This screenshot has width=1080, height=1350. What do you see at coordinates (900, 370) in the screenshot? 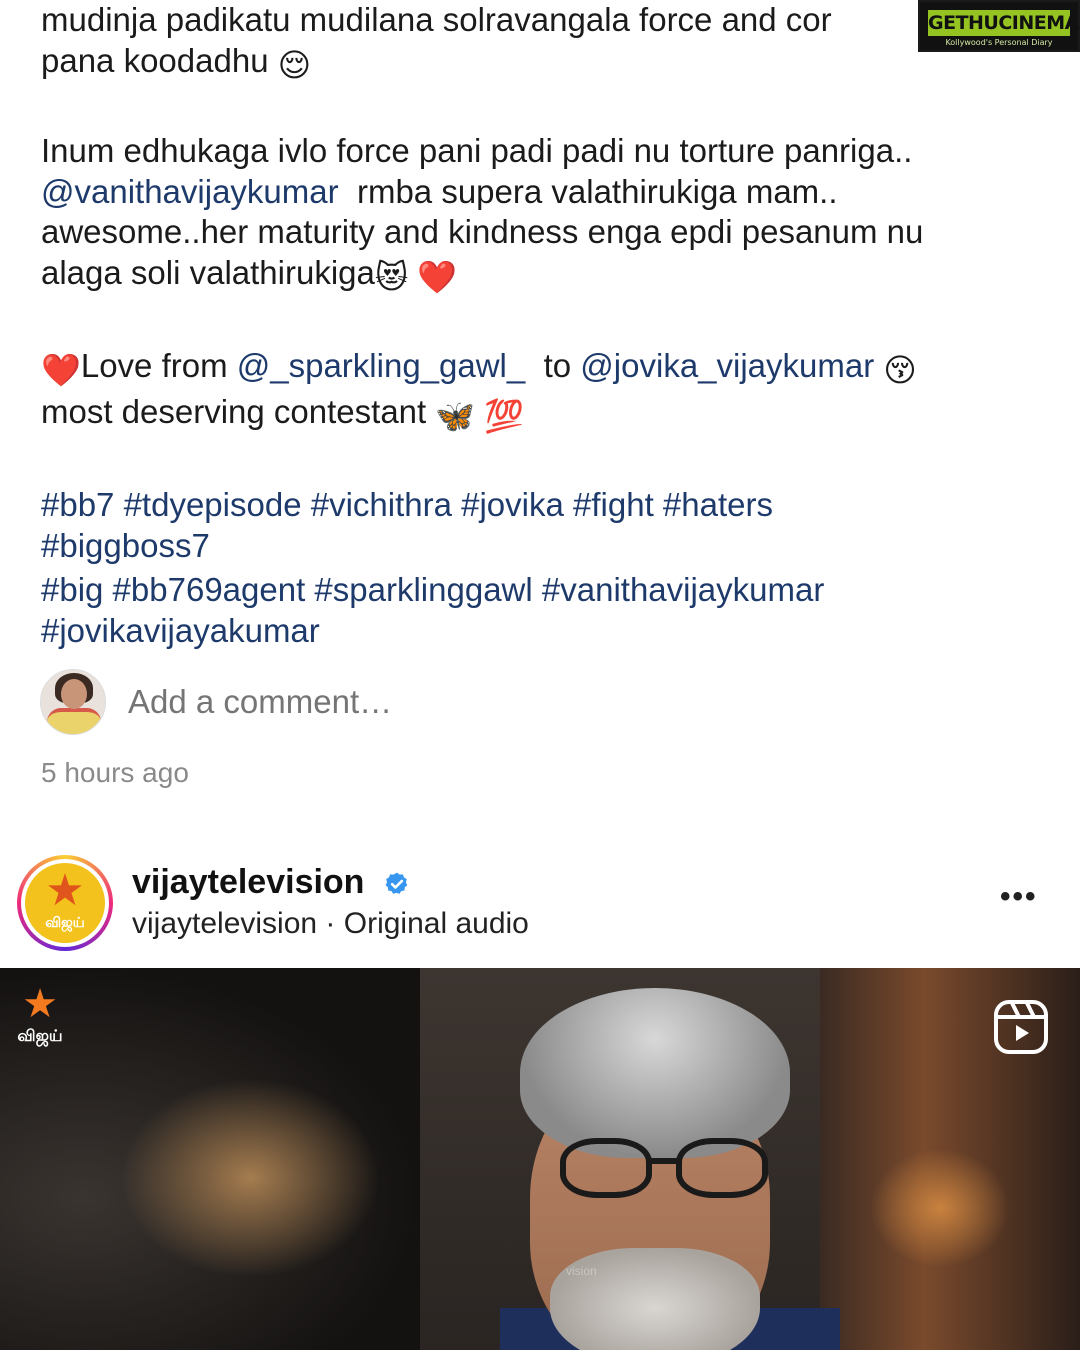
I see `kissing-emoji: 😚` at bounding box center [900, 370].